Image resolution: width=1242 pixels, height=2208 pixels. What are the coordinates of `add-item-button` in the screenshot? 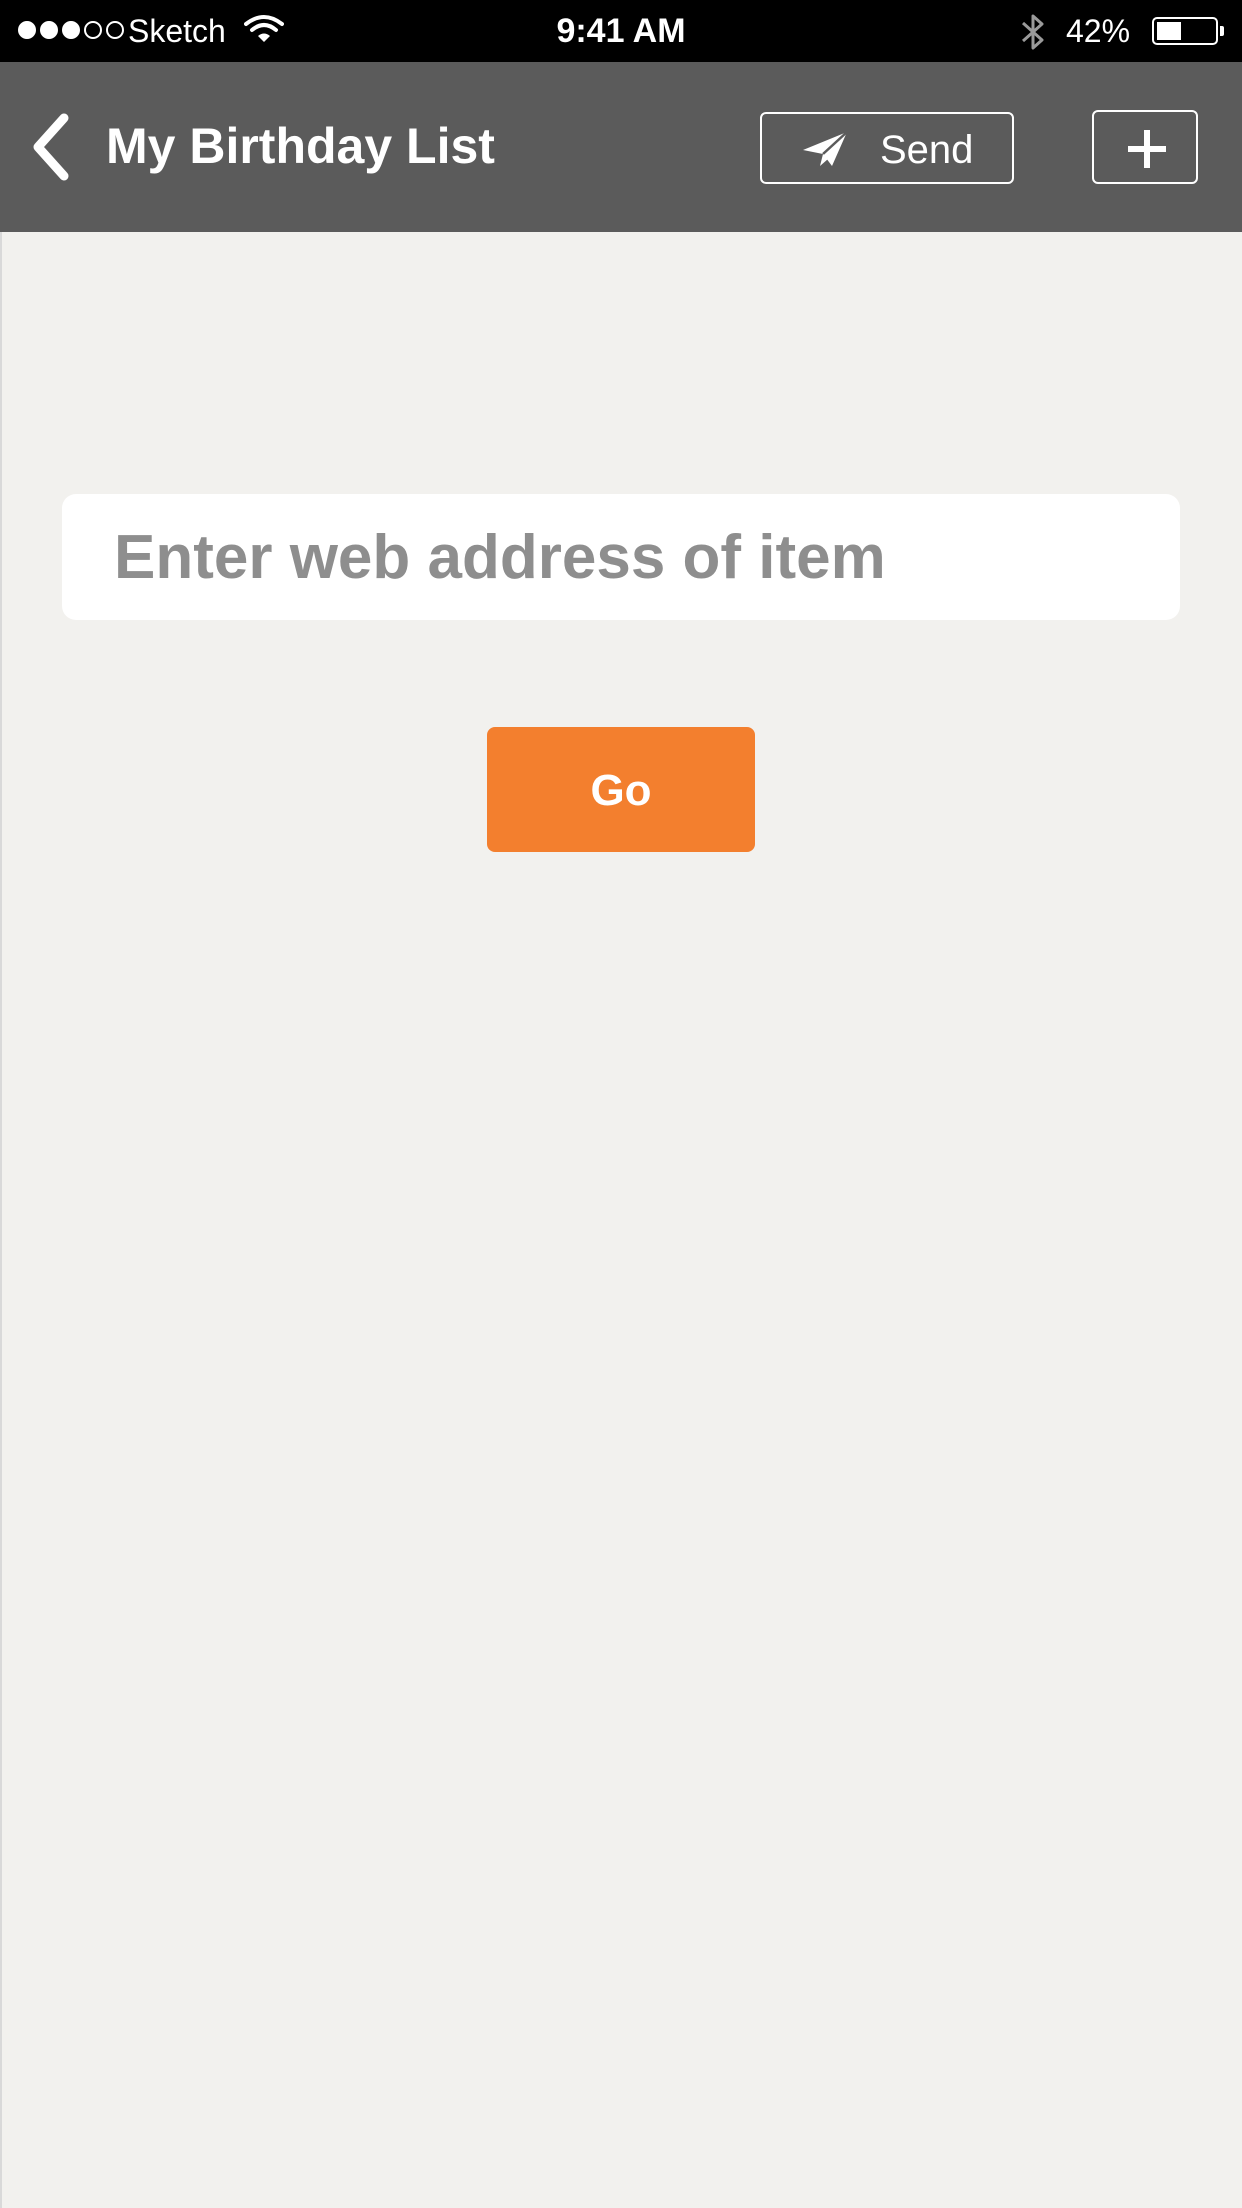 It's located at (1145, 147).